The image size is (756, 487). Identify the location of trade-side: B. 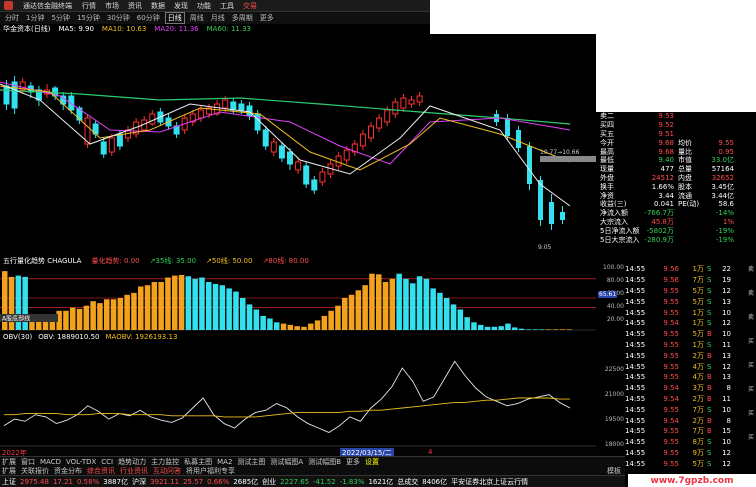
(709, 431).